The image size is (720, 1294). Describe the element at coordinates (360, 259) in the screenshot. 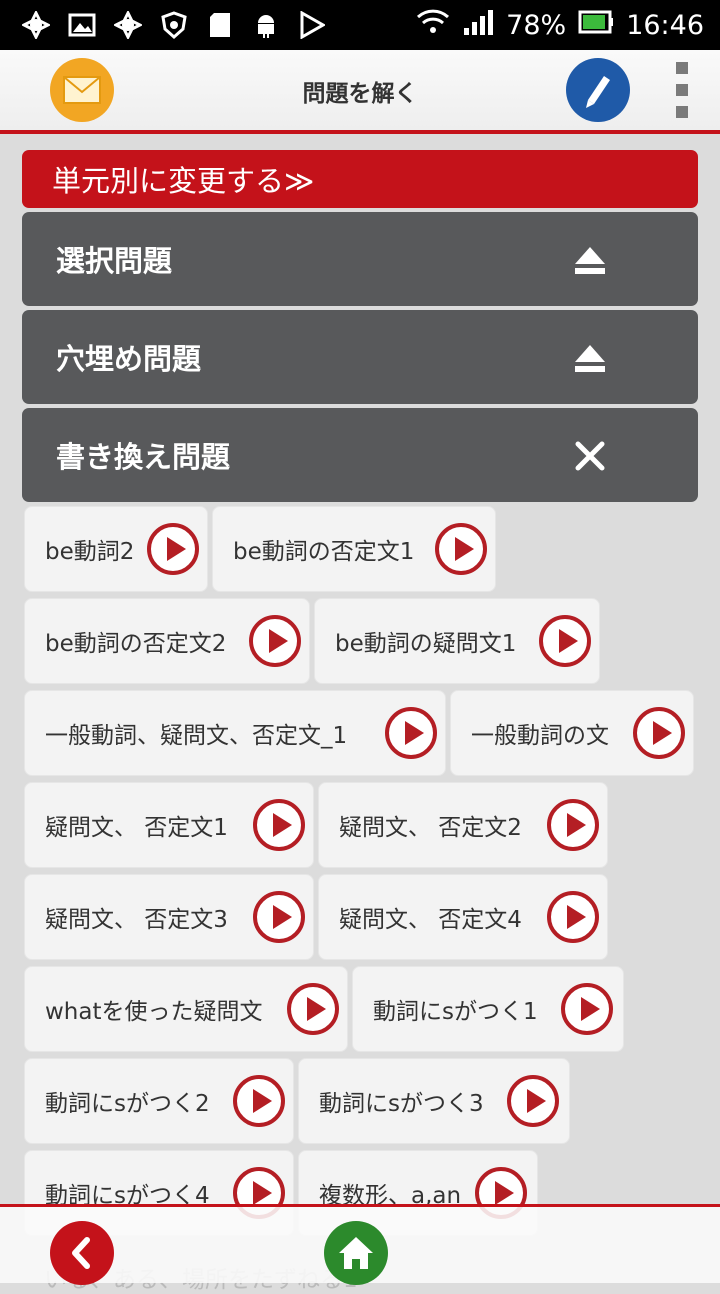

I see `section-multiple-choice: 選択問題` at that location.